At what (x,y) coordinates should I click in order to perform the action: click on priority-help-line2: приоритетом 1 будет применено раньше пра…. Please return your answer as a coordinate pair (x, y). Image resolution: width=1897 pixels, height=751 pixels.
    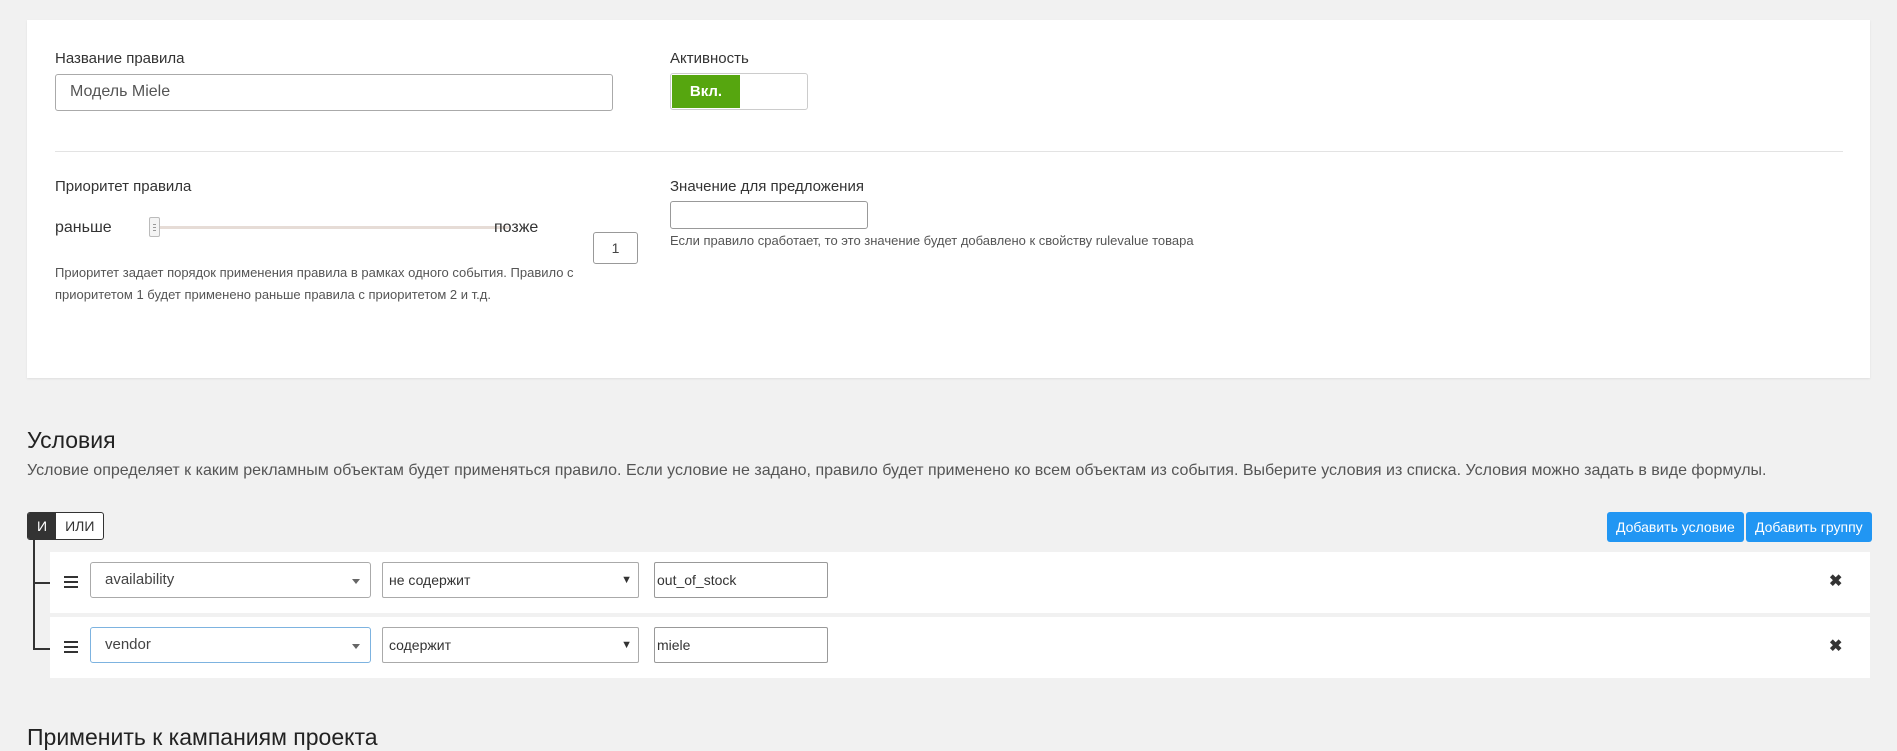
    Looking at the image, I should click on (273, 294).